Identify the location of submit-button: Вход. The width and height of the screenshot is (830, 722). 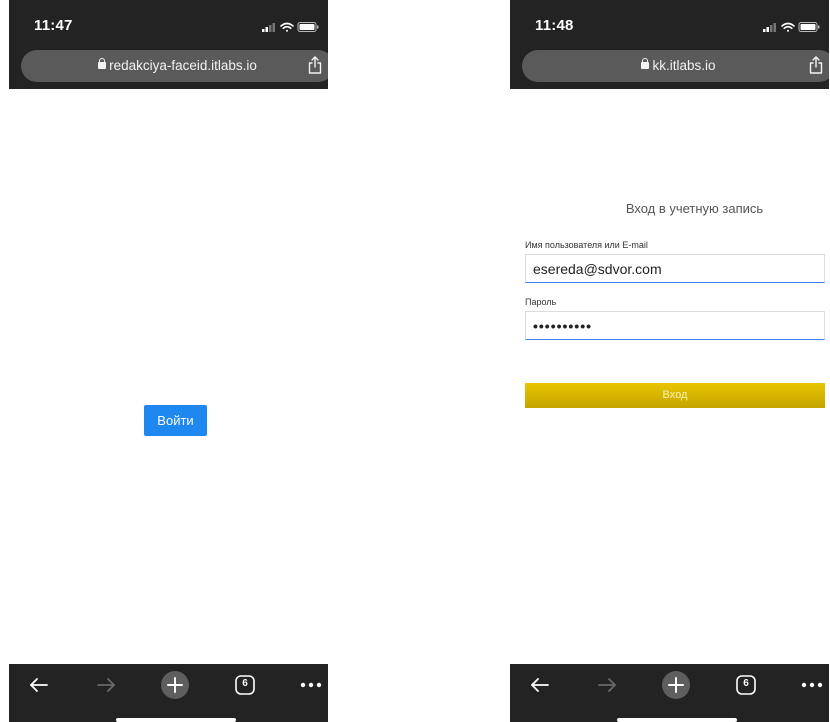
(675, 395).